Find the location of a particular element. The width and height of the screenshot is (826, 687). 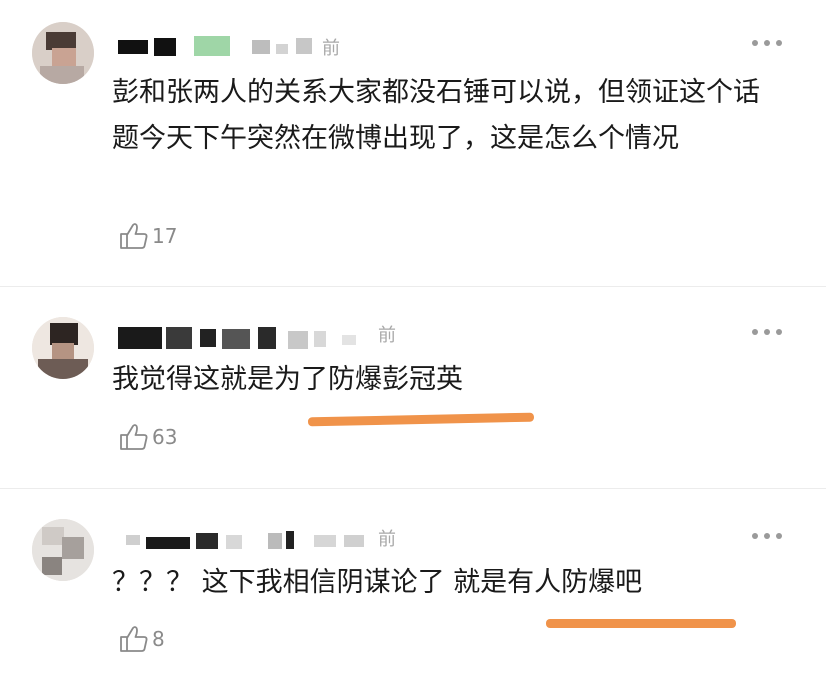

like-count: 63 is located at coordinates (165, 437).